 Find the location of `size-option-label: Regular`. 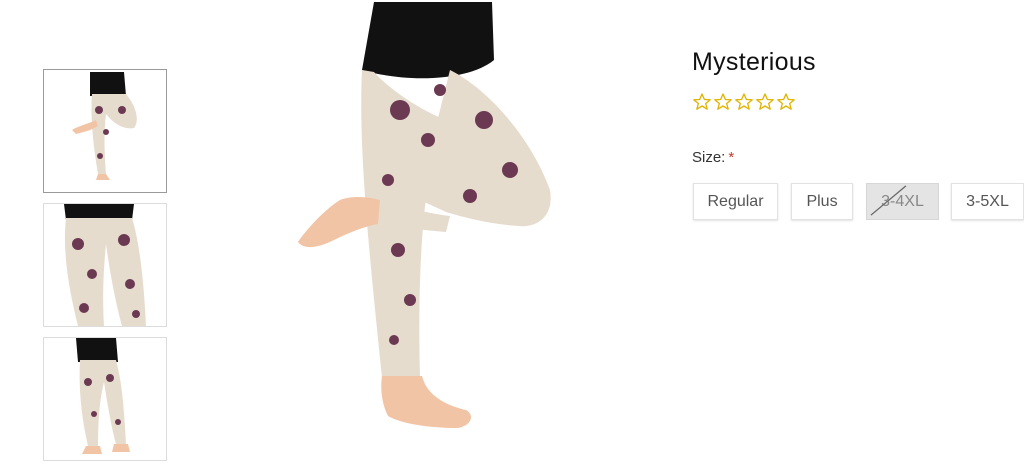

size-option-label: Regular is located at coordinates (735, 201).